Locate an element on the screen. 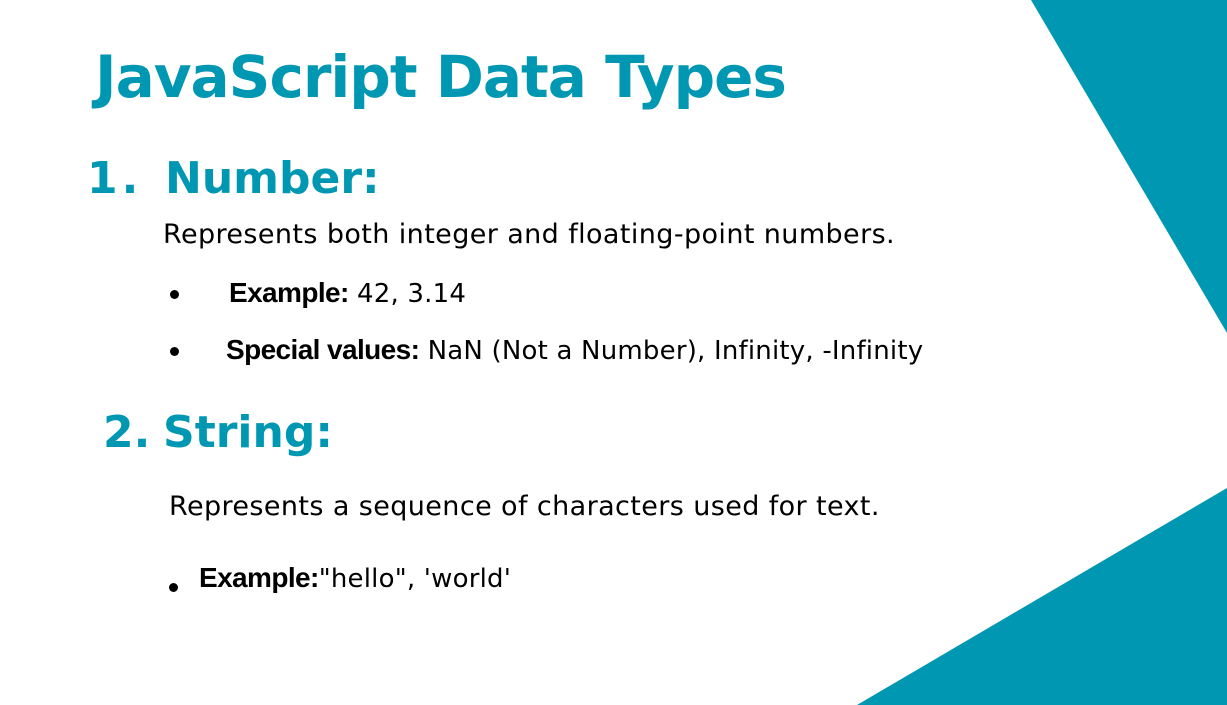  bullet-label: Special values: is located at coordinates (323, 349).